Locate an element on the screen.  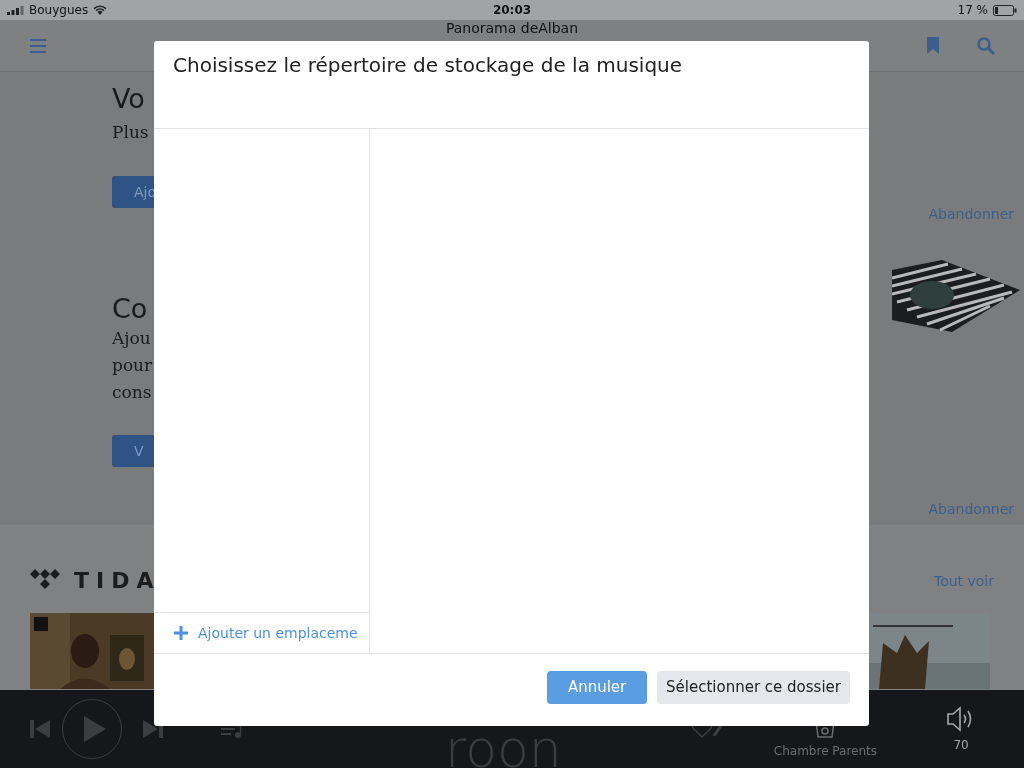
section-button: V is located at coordinates (133, 451).